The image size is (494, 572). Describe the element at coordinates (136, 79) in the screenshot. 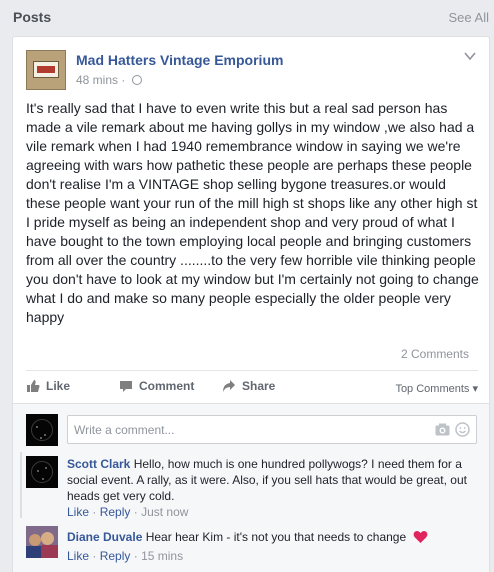

I see `globe-icon` at that location.